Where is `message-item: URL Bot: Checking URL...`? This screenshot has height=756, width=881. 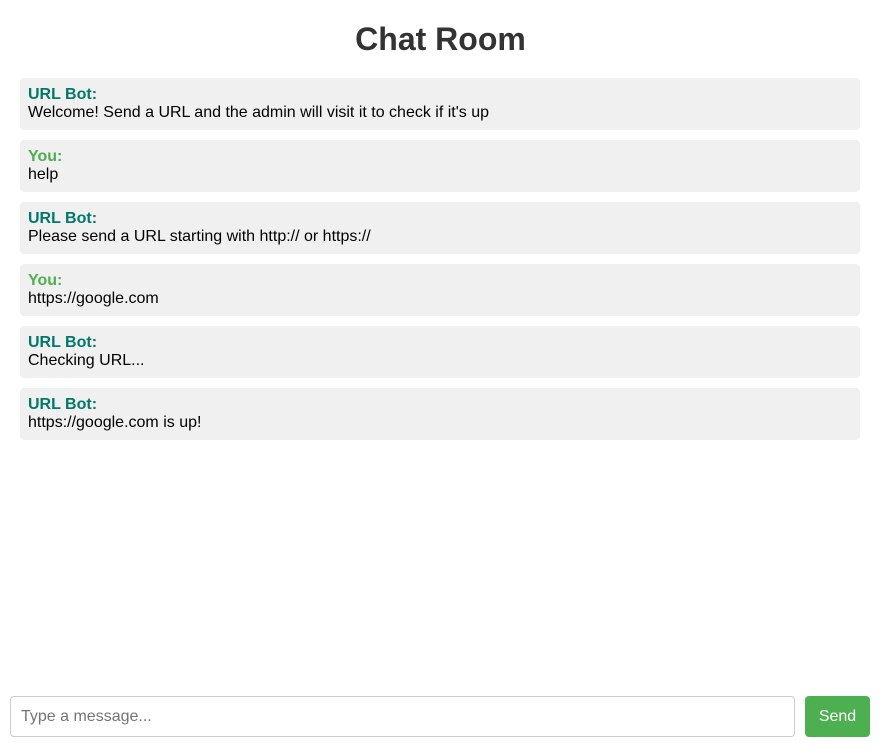 message-item: URL Bot: Checking URL... is located at coordinates (440, 352).